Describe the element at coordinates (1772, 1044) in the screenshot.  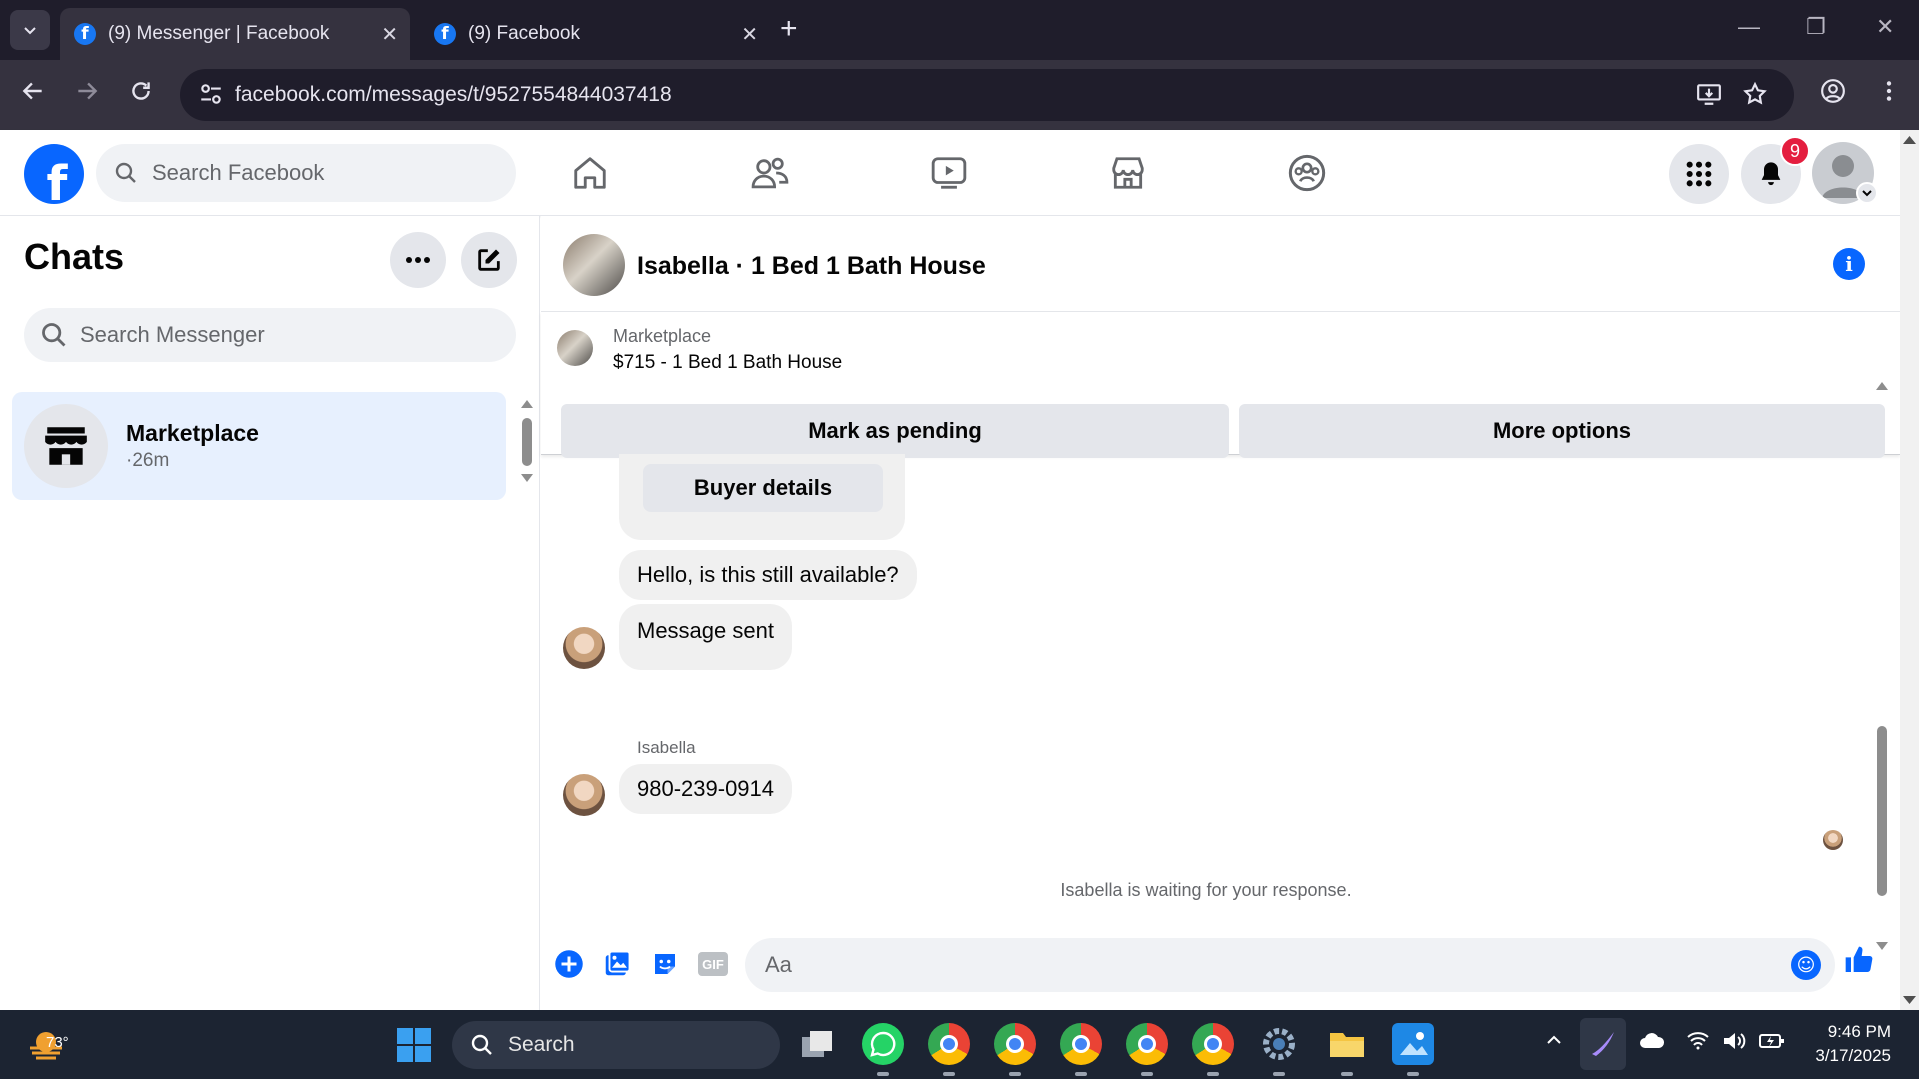
I see `battery-icon` at that location.